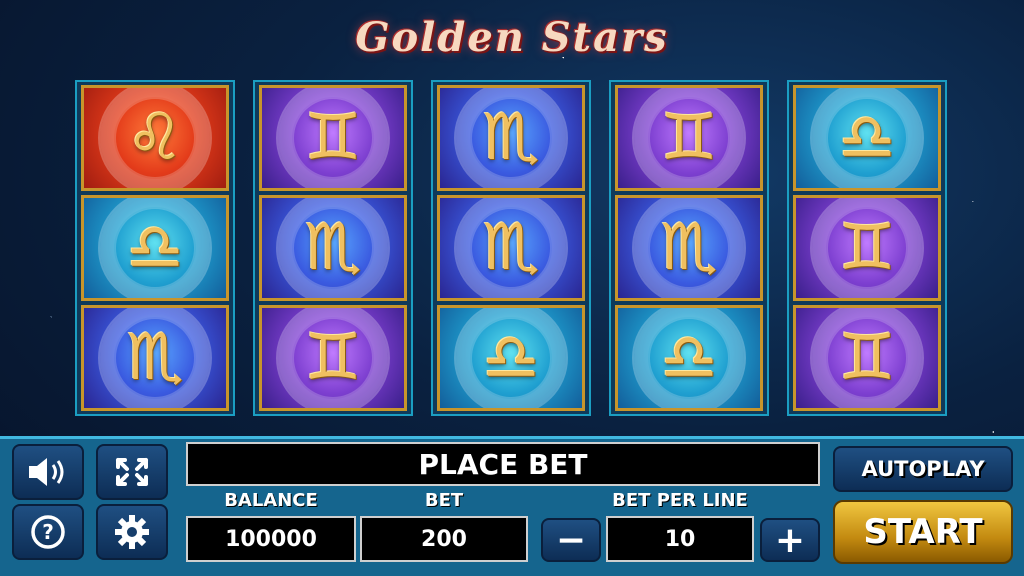  Describe the element at coordinates (680, 500) in the screenshot. I see `bet-per-line-label: BET PER LINE` at that location.